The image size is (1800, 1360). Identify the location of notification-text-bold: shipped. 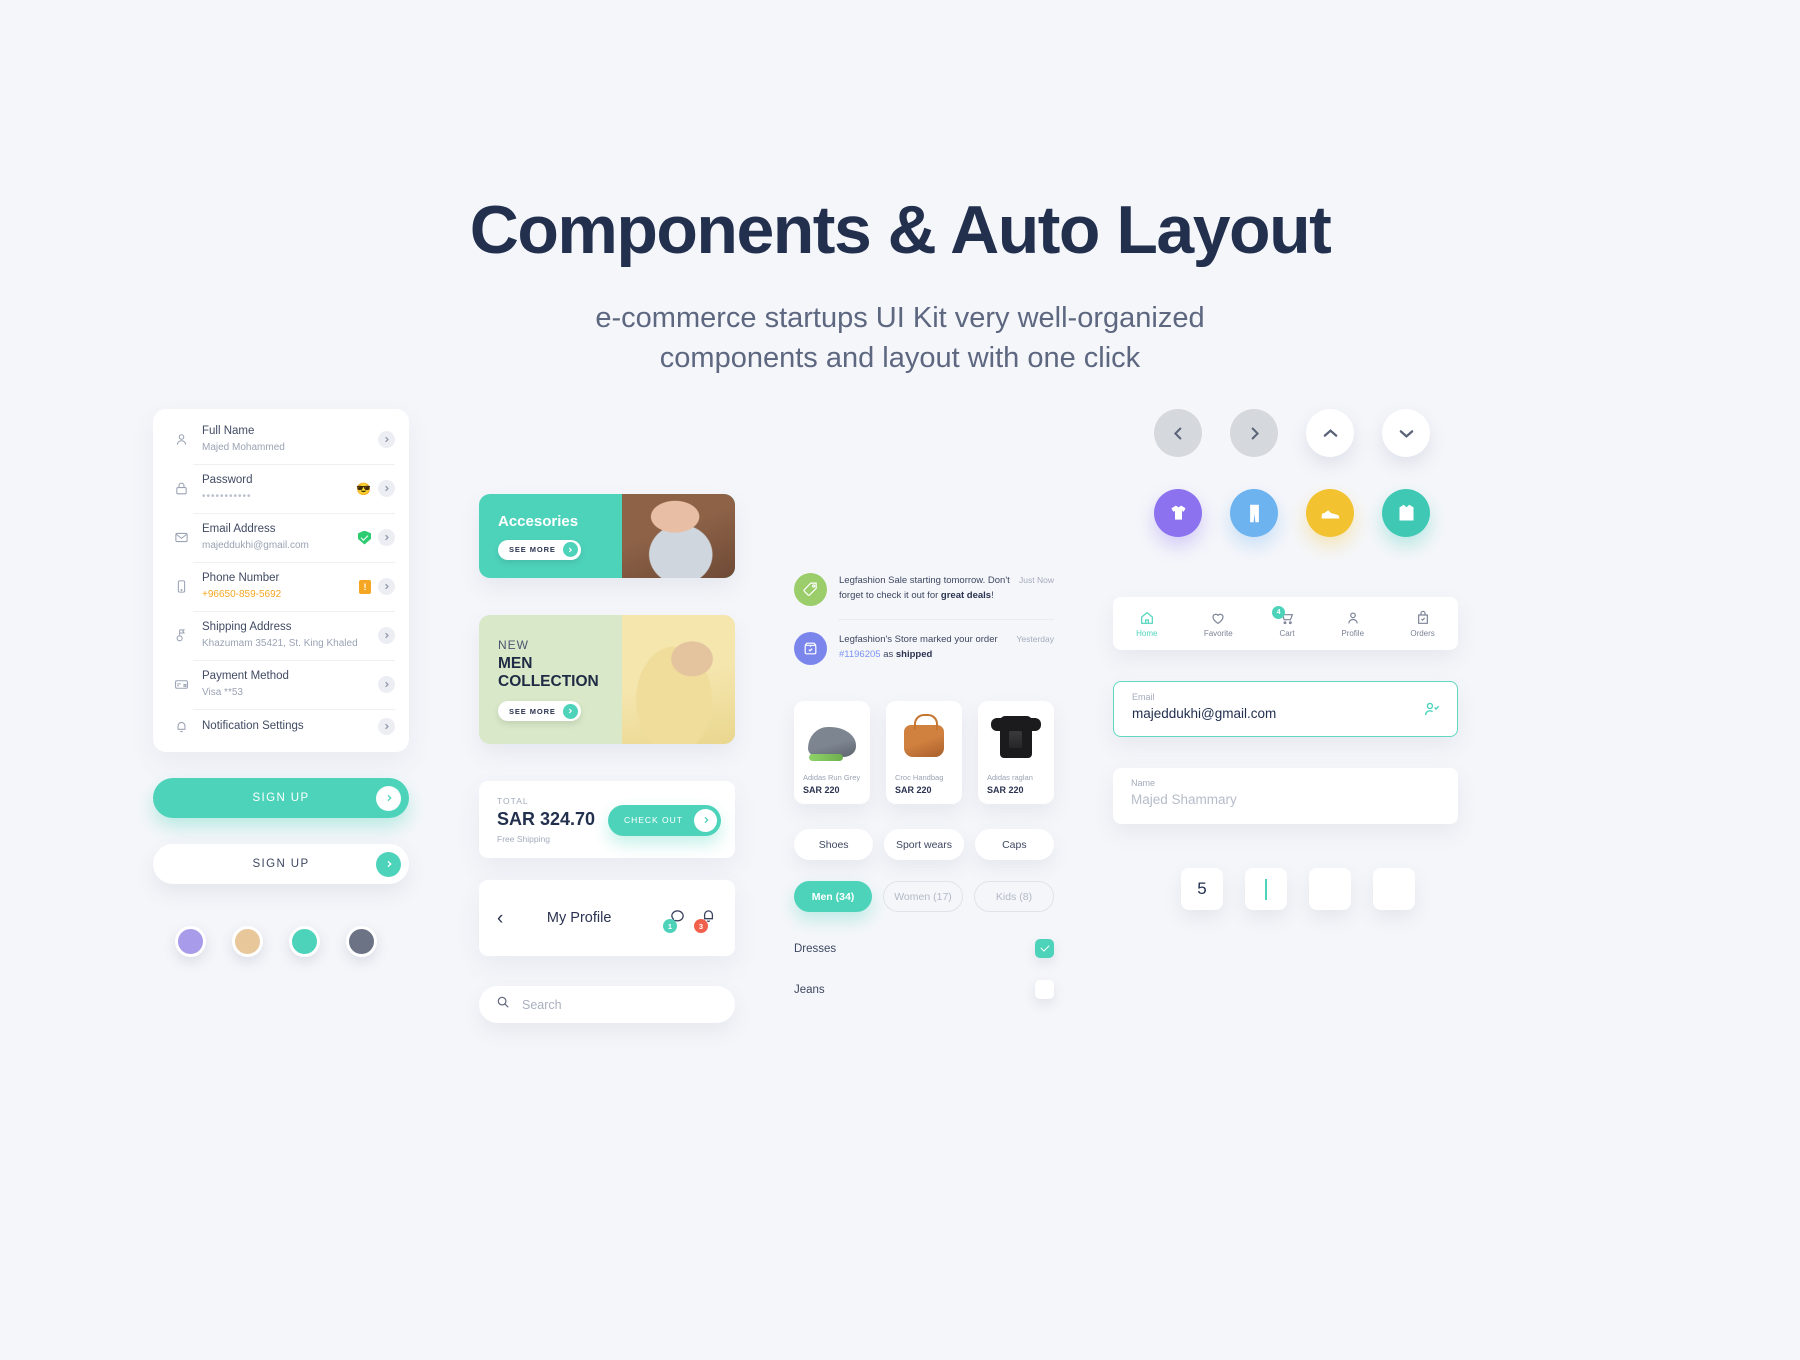
(914, 654).